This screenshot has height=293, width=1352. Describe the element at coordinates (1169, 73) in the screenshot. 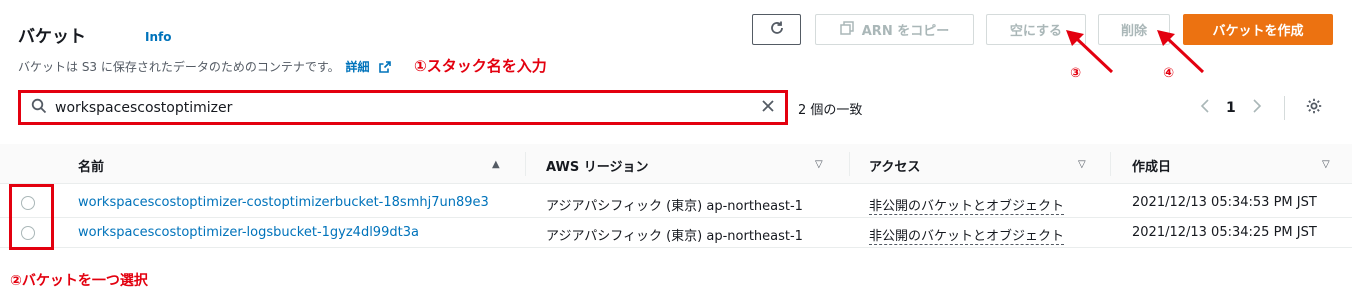

I see `annotation-step4: ④` at that location.